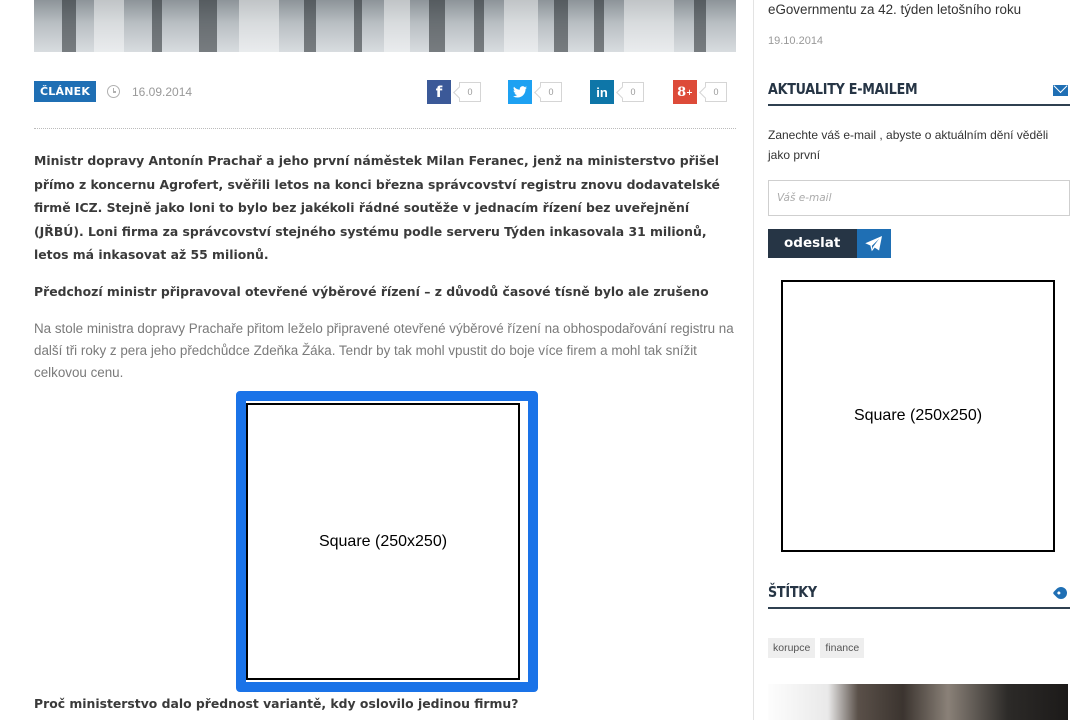 The image size is (1079, 720). Describe the element at coordinates (919, 92) in the screenshot. I see `newsletter-heading: AKTUALITY E-MAILEM` at that location.